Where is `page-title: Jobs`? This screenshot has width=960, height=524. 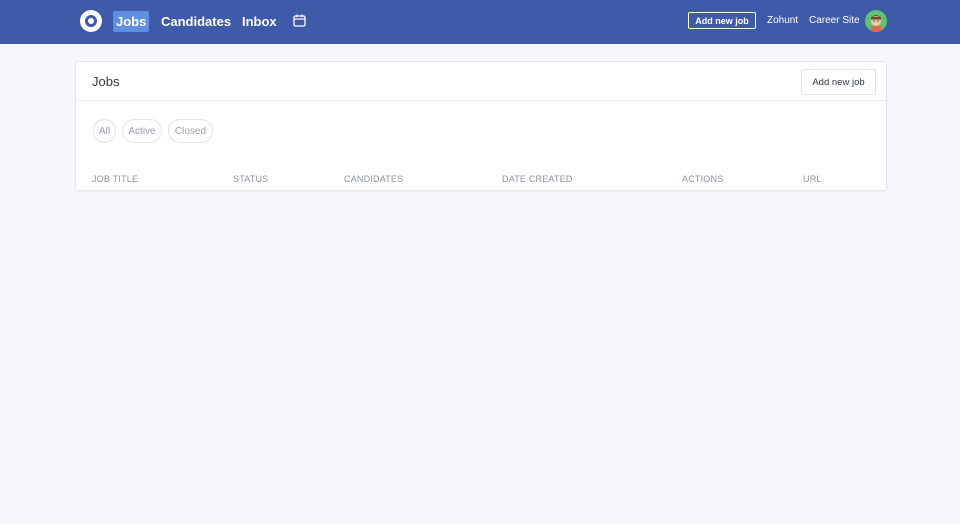
page-title: Jobs is located at coordinates (106, 81).